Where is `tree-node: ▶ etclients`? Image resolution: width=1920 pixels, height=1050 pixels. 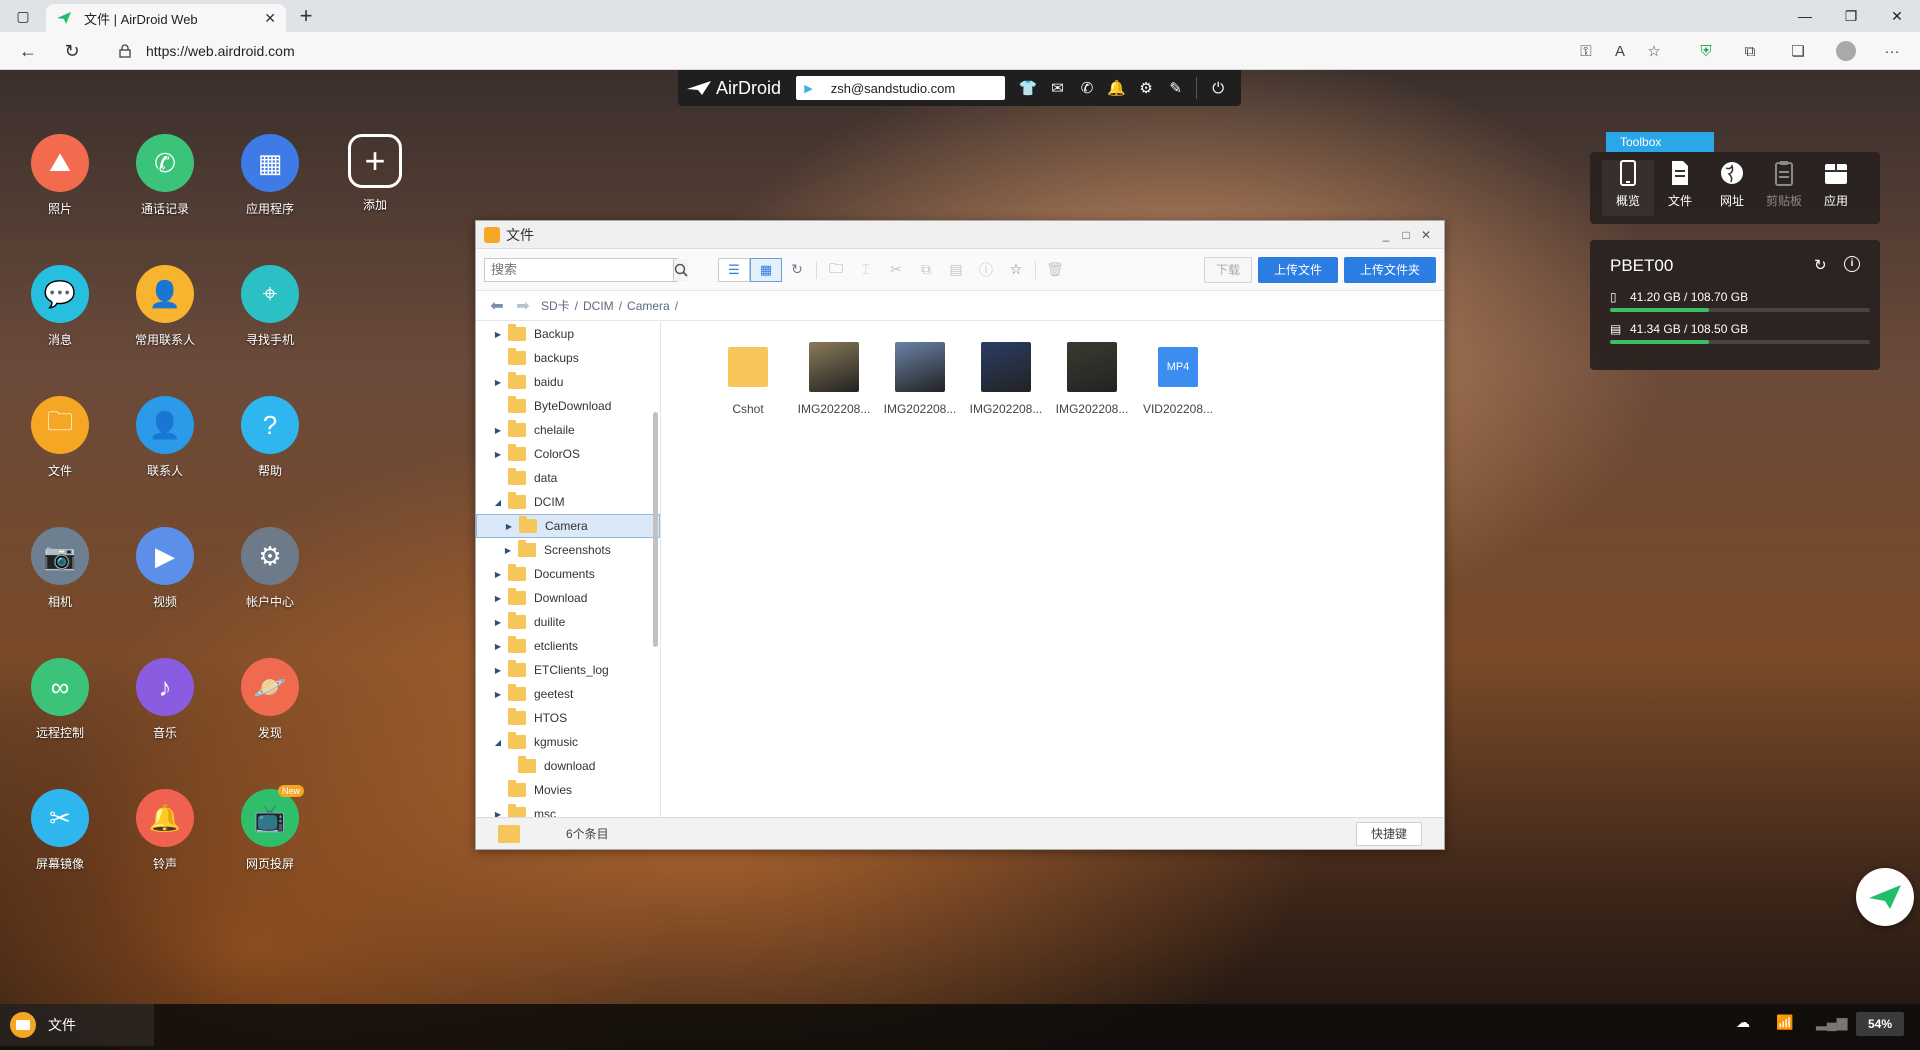 tree-node: ▶ etclients is located at coordinates (568, 646).